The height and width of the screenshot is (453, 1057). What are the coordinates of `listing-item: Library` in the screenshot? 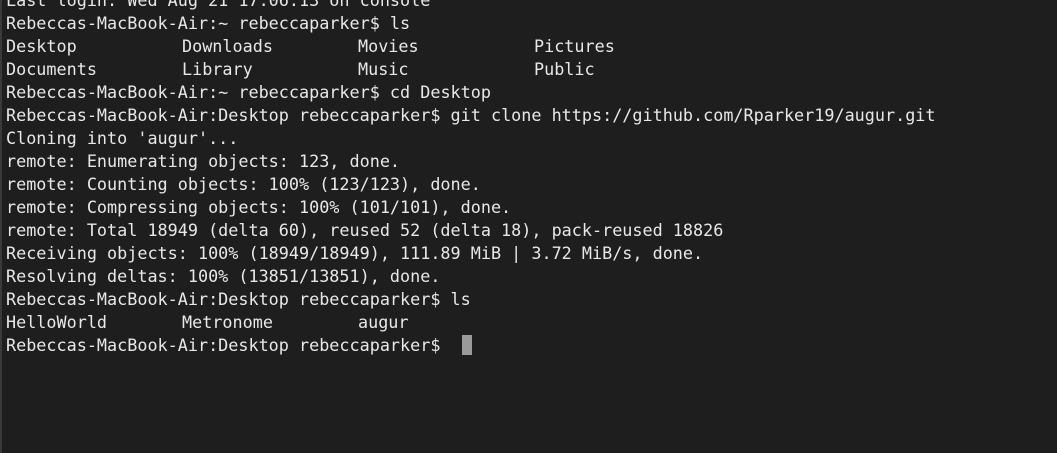 It's located at (217, 69).